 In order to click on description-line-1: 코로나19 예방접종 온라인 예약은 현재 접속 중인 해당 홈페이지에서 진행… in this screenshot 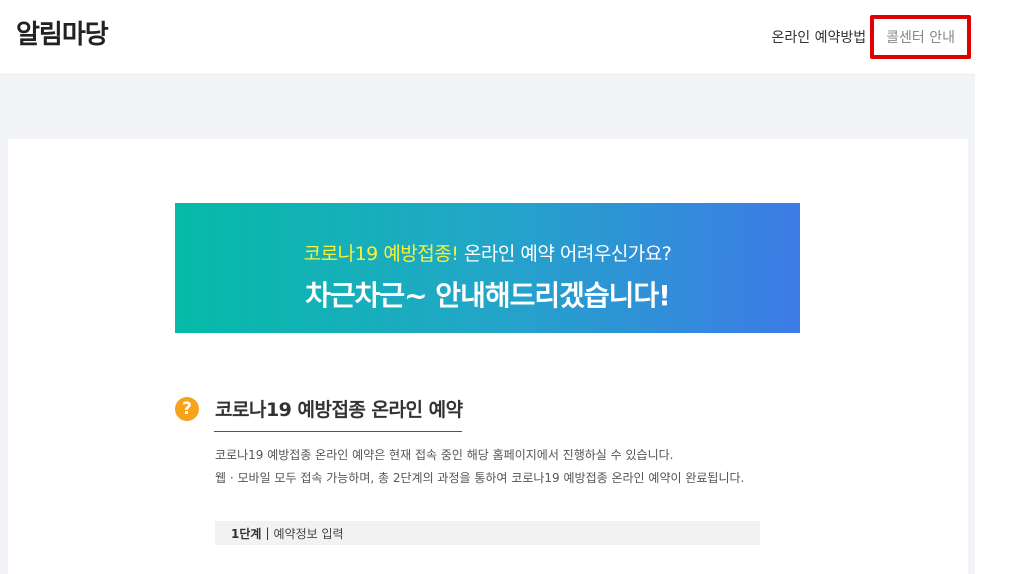, I will do `click(444, 455)`.